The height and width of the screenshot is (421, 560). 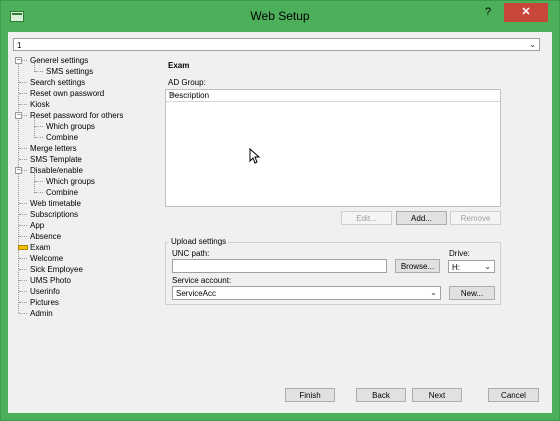 I want to click on tree-item: Subscriptions, so click(x=54, y=214).